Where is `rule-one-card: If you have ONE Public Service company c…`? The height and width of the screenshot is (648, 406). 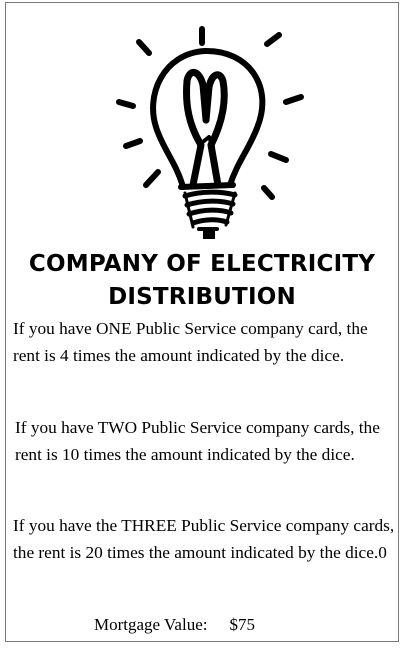
rule-one-card: If you have ONE Public Service company c… is located at coordinates (190, 342).